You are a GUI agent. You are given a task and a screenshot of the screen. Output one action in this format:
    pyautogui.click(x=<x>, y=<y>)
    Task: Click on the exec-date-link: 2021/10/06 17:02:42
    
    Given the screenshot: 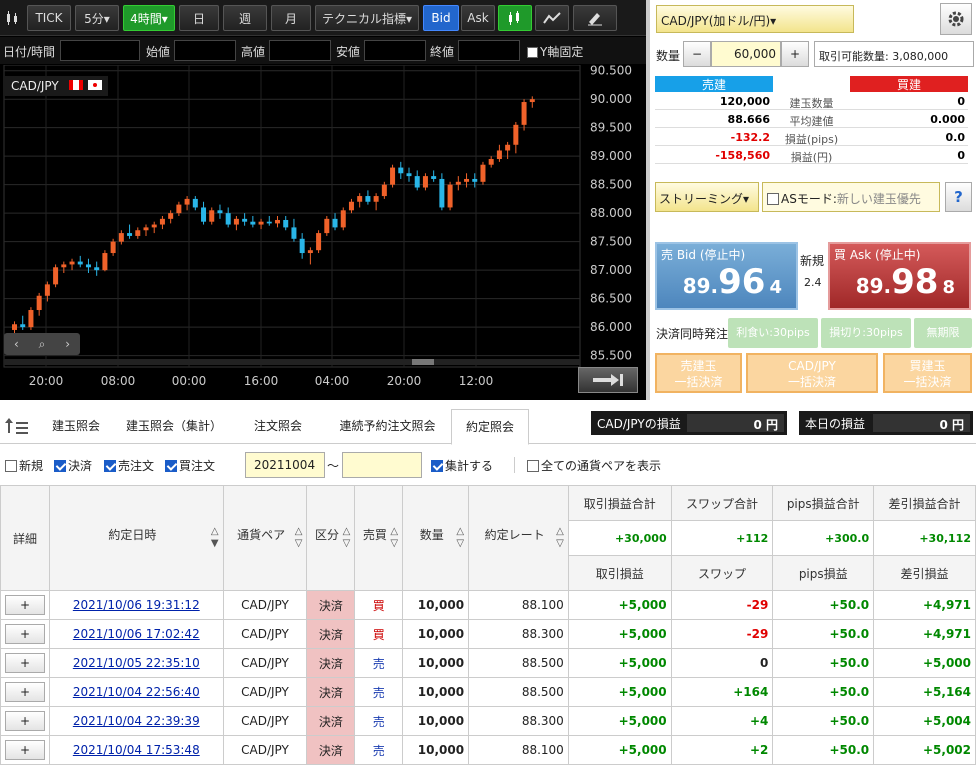 What is the action you would take?
    pyautogui.click(x=136, y=634)
    